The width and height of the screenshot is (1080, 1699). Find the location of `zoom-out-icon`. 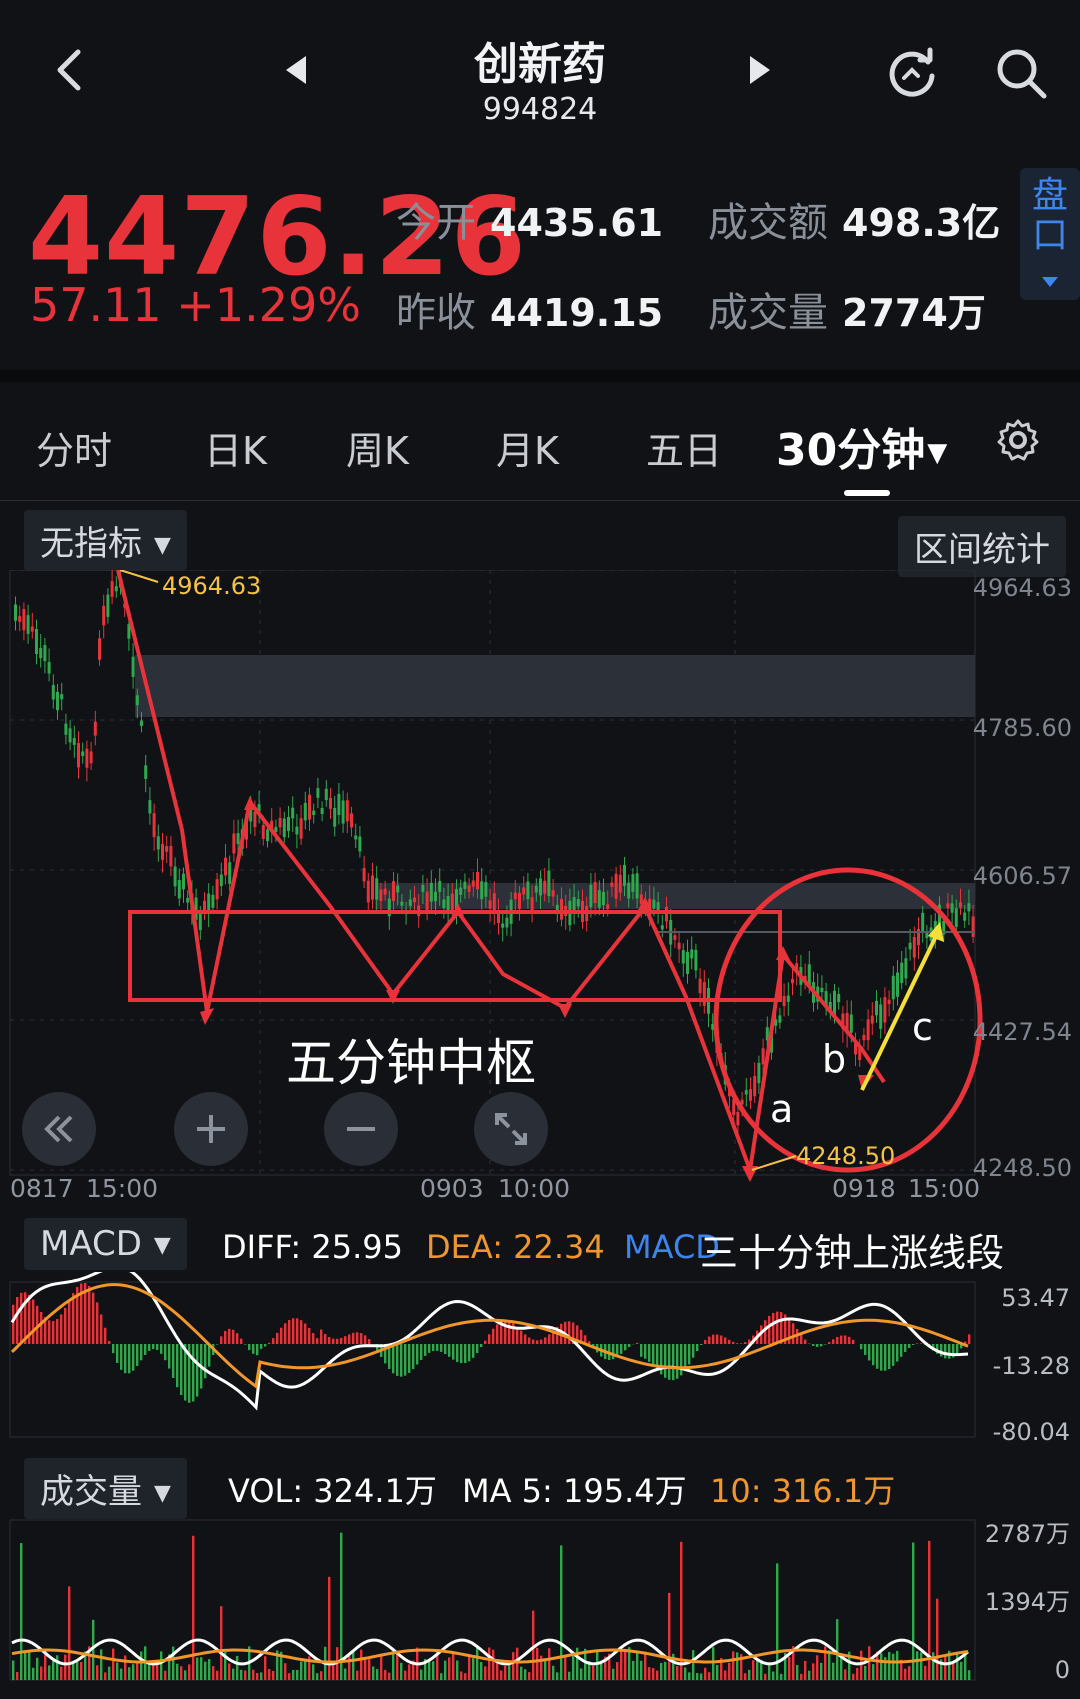

zoom-out-icon is located at coordinates (361, 1129).